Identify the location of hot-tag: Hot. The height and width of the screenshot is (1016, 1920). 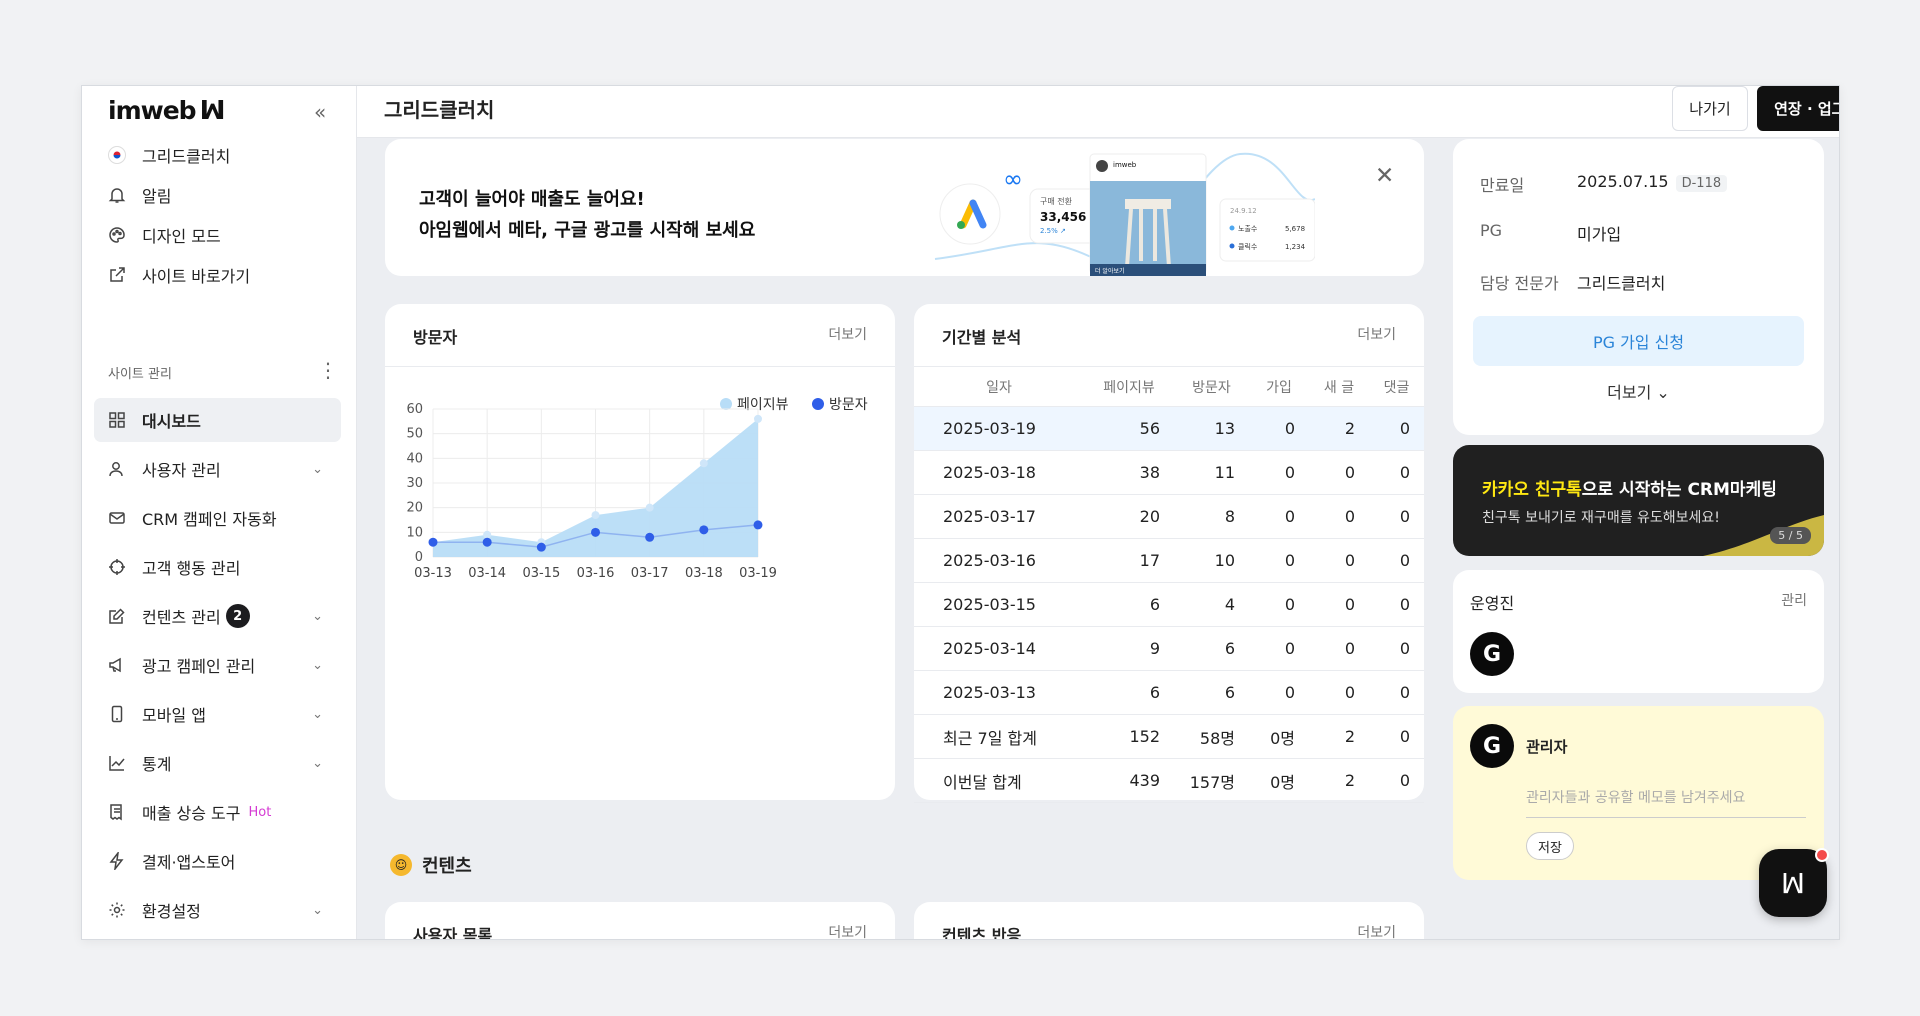
(260, 812).